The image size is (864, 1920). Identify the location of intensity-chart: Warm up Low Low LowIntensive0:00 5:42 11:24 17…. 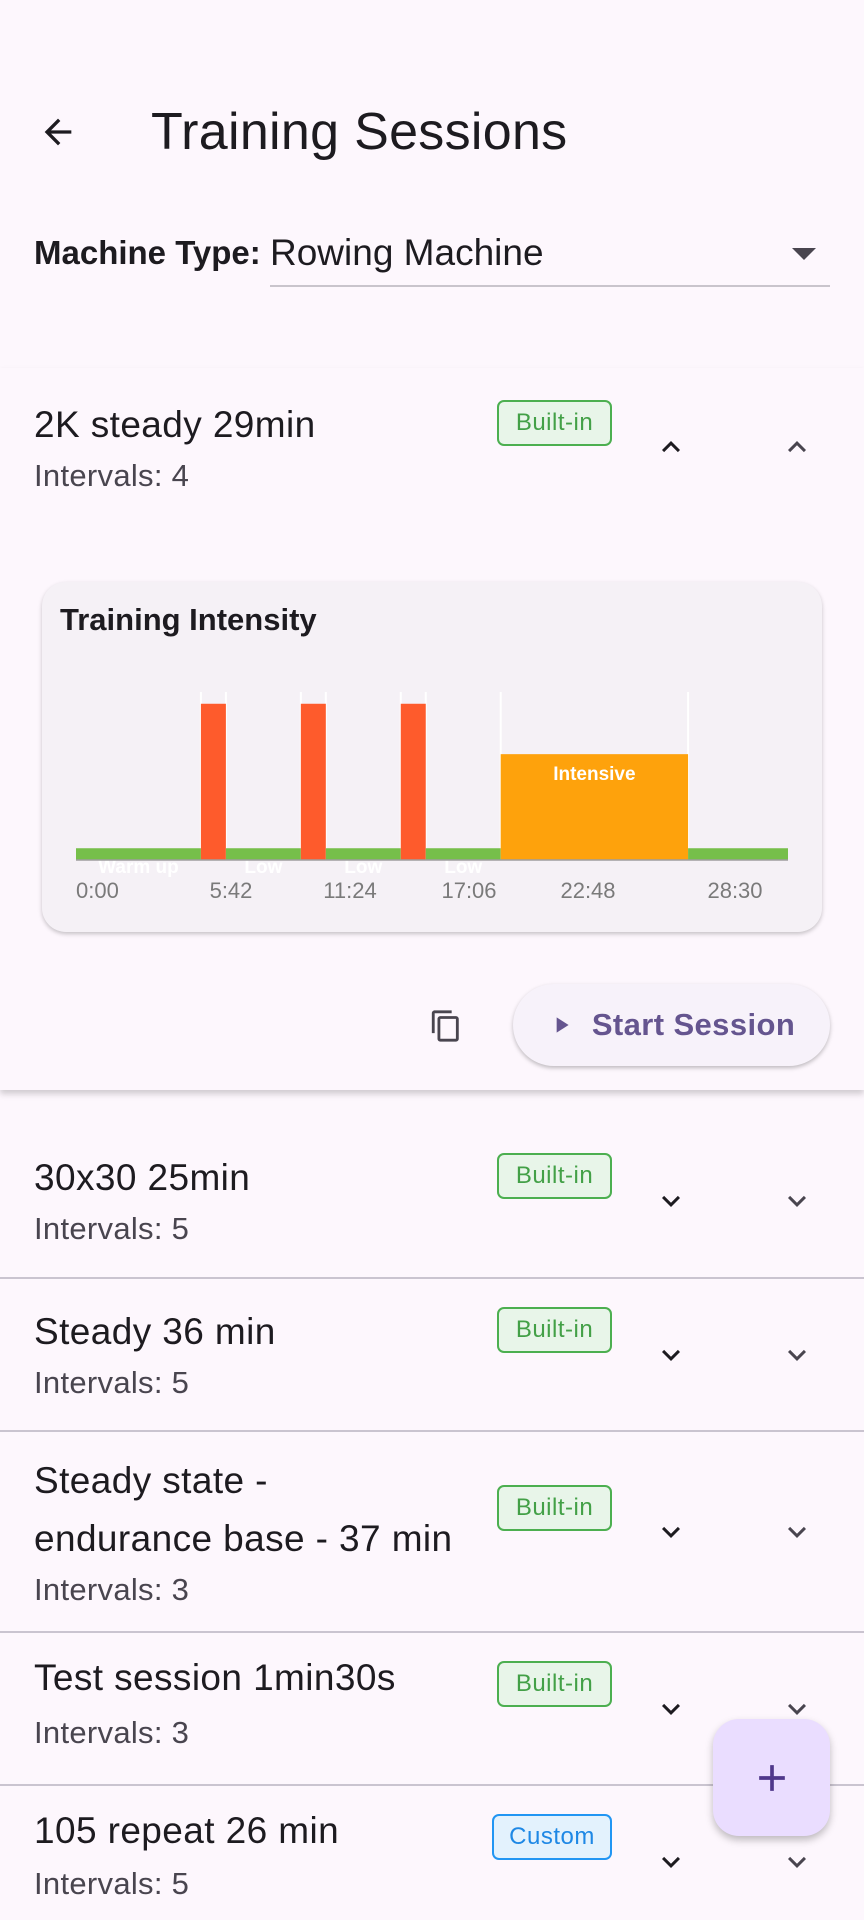
(432, 797).